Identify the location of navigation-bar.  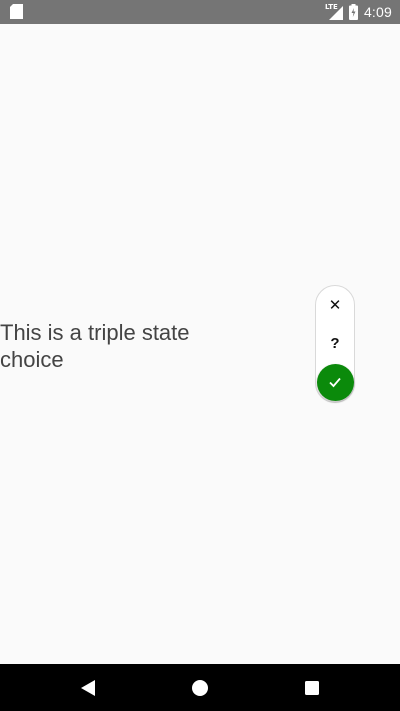
(200, 687).